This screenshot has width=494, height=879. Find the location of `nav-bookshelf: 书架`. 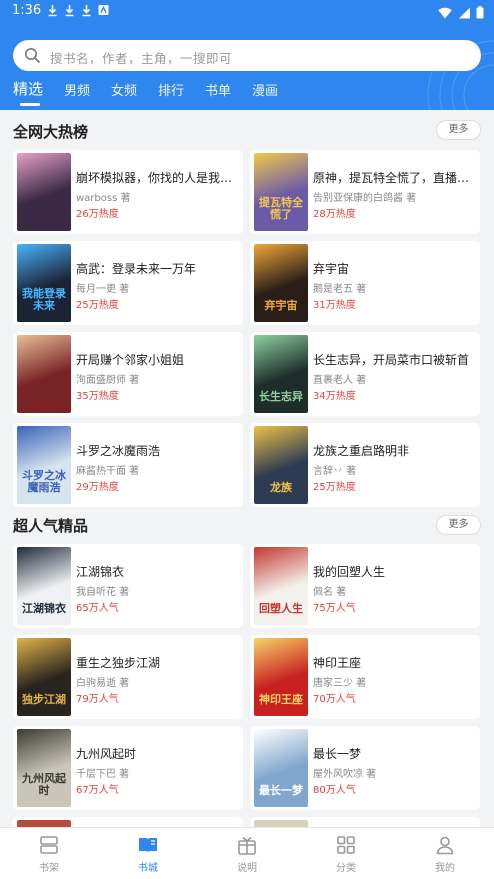

nav-bookshelf: 书架 is located at coordinates (49, 854).